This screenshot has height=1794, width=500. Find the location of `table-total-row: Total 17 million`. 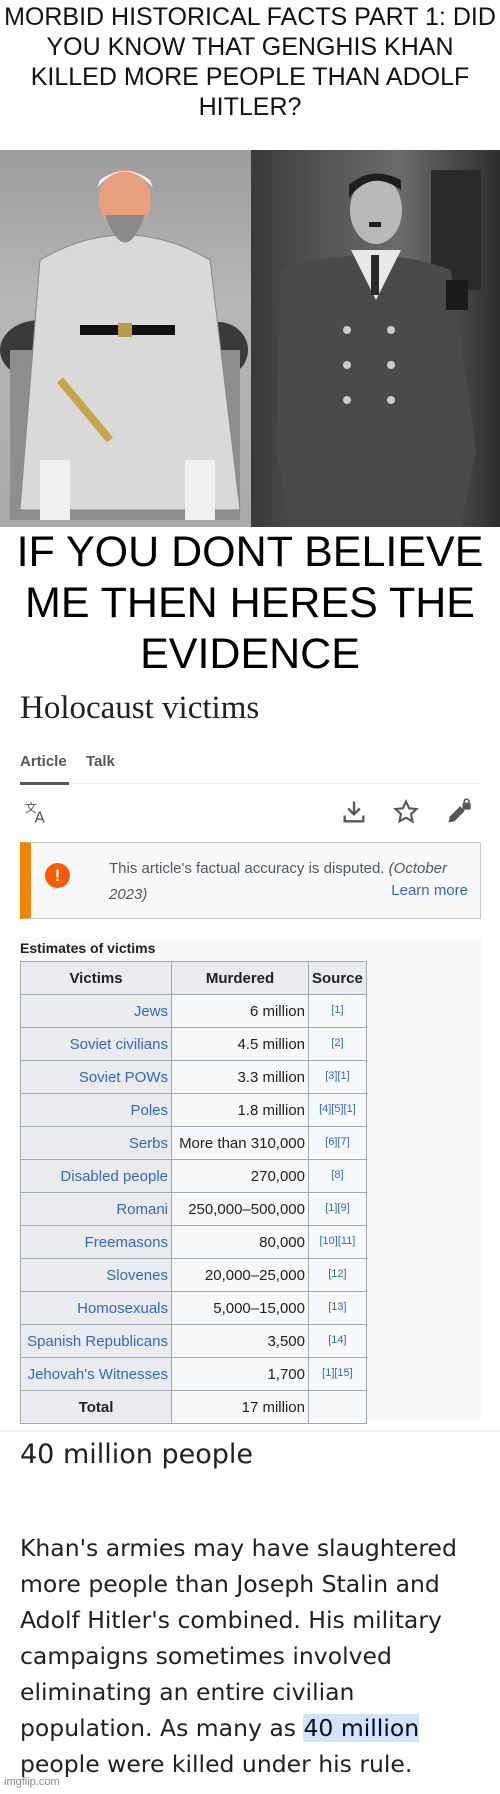

table-total-row: Total 17 million is located at coordinates (193, 1407).